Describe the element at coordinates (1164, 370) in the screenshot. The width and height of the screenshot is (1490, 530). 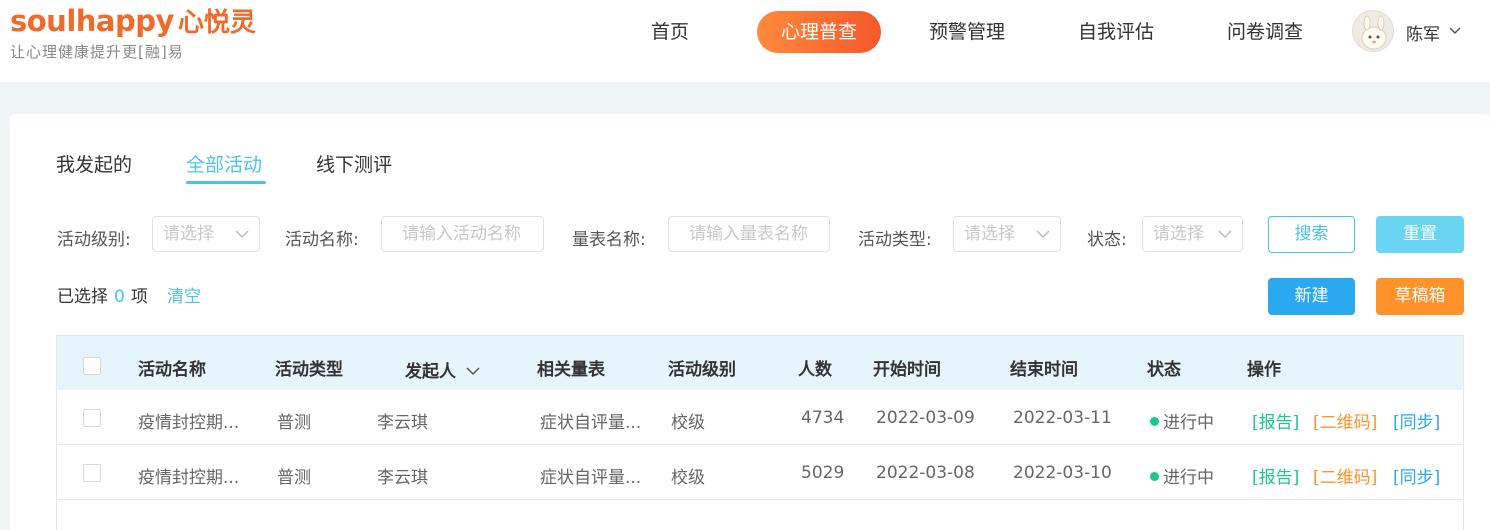
I see `col-status: 状态` at that location.